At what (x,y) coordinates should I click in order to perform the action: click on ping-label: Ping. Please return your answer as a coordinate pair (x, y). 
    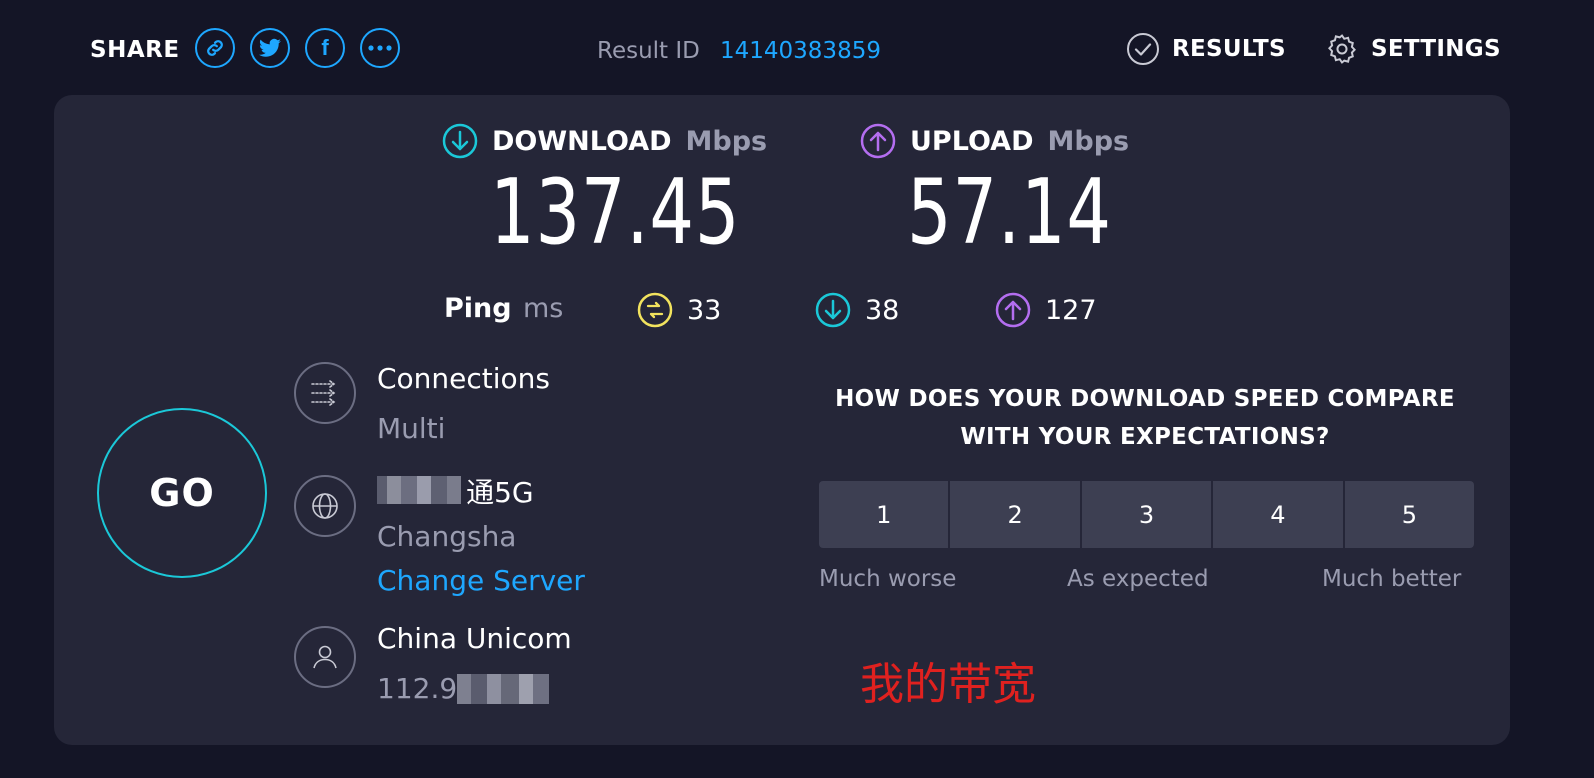
    Looking at the image, I should click on (478, 308).